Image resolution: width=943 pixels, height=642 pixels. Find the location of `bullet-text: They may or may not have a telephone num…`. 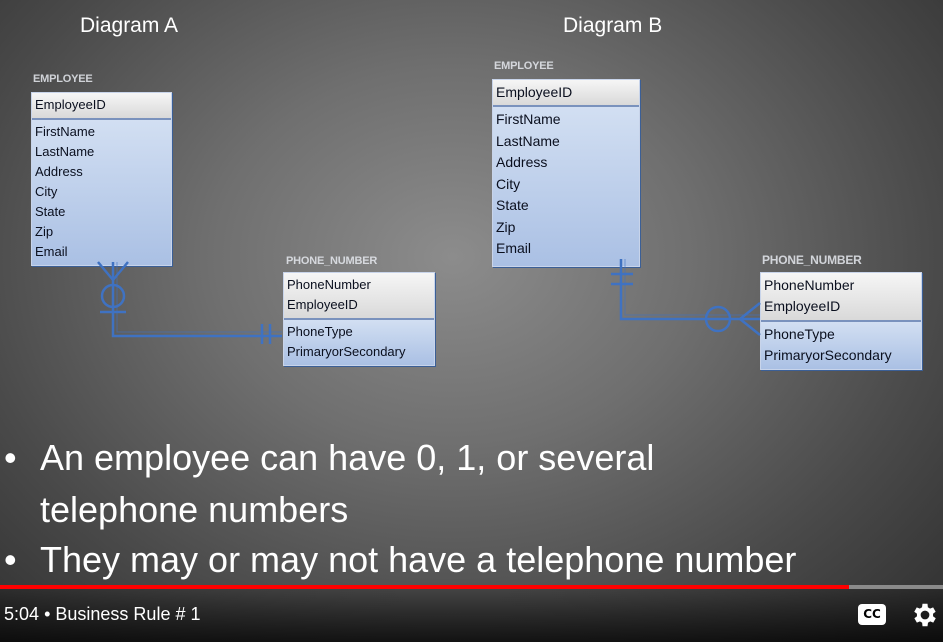

bullet-text: They may or may not have a telephone num… is located at coordinates (418, 559).